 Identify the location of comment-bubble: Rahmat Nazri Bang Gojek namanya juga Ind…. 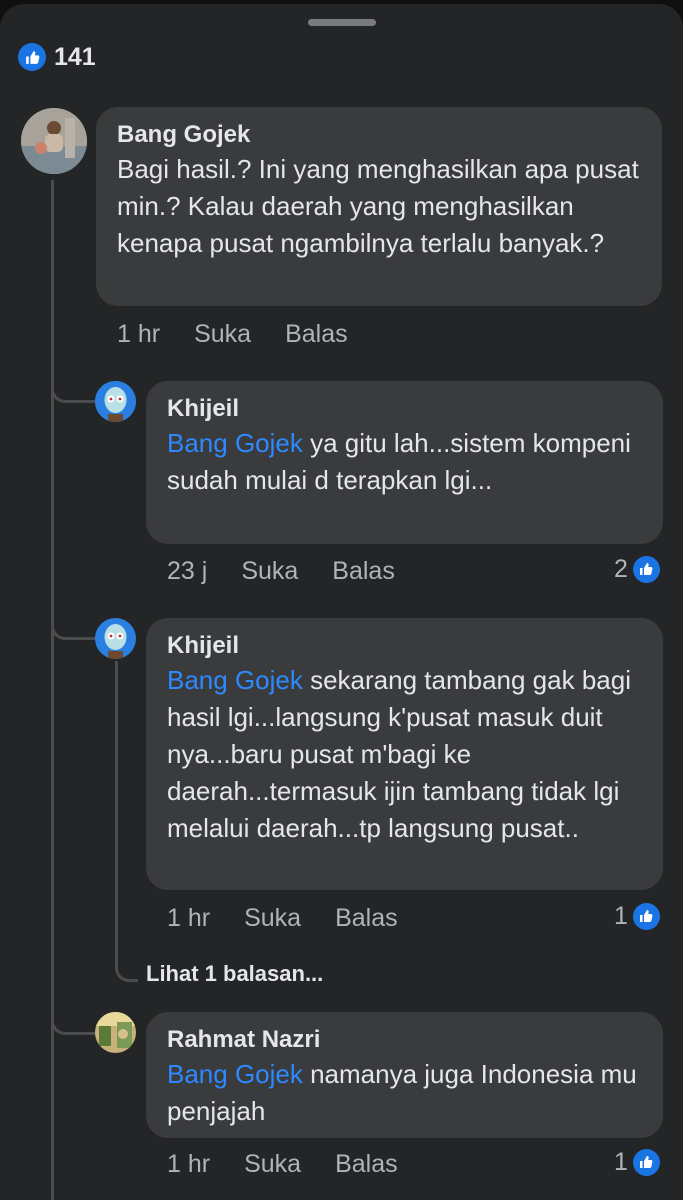
(404, 1075).